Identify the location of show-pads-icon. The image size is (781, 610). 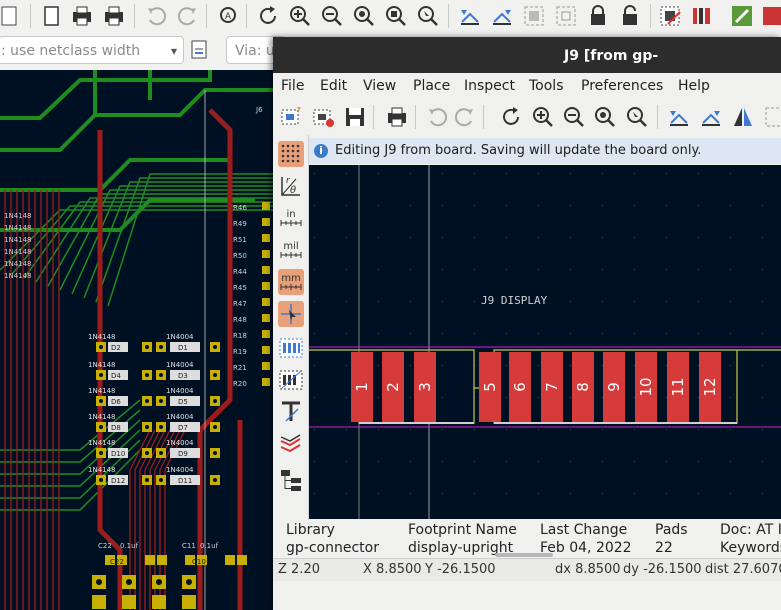
(291, 348).